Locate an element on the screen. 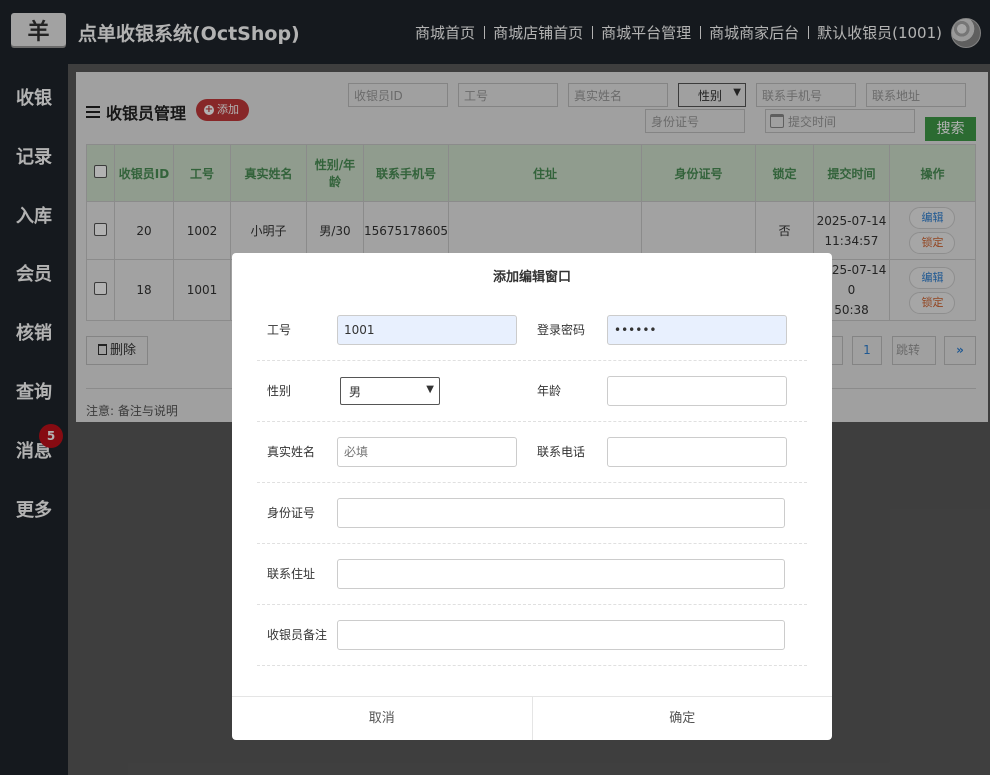 Image resolution: width=990 pixels, height=775 pixels. gender-select-value: 男 is located at coordinates (355, 392).